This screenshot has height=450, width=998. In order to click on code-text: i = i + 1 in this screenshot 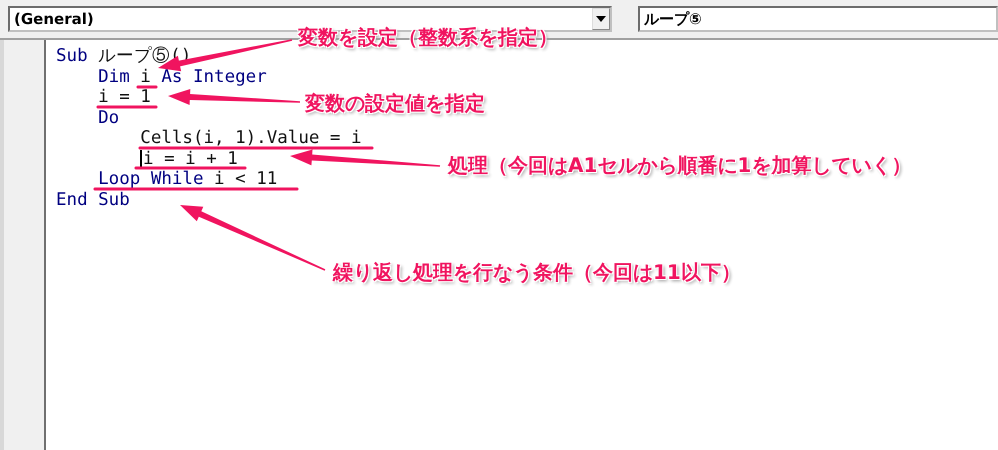, I will do `click(190, 158)`.